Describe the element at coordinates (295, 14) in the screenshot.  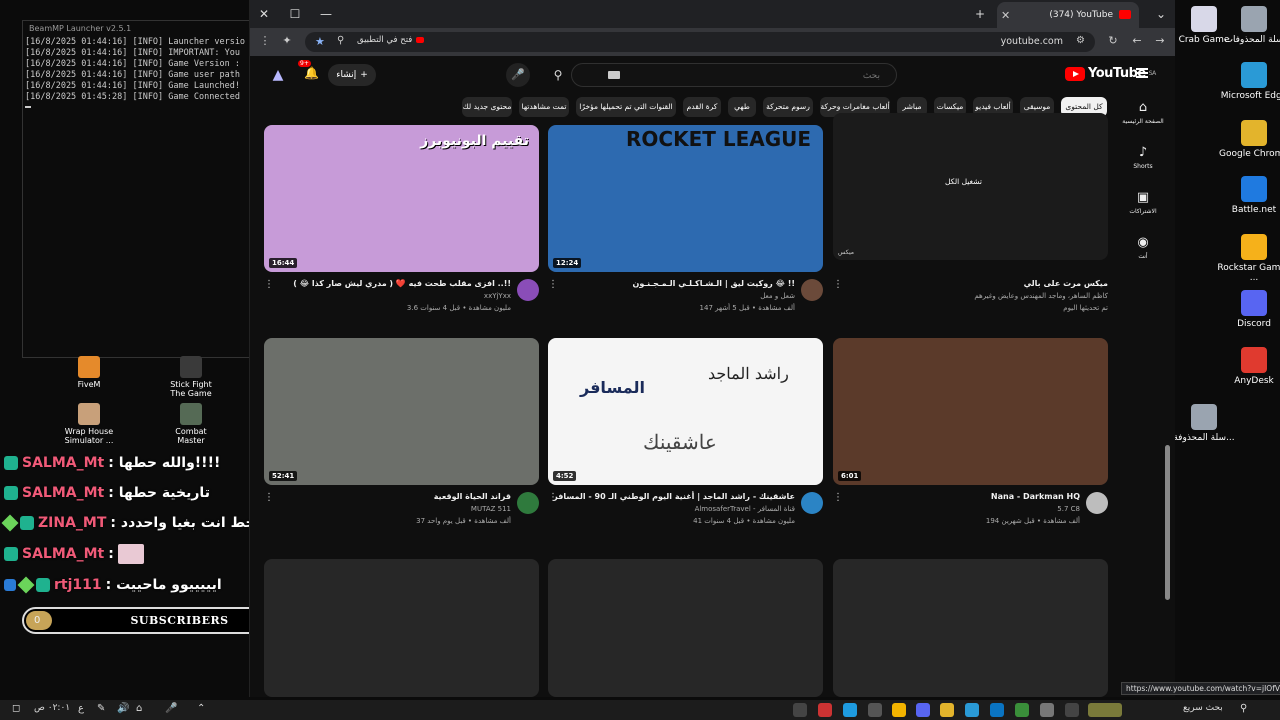
I see `maximize-icon: ☐` at that location.